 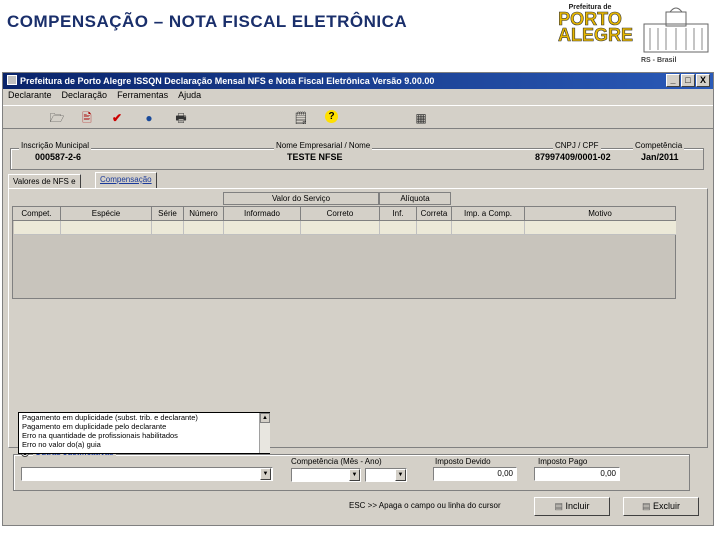 I want to click on justificativa-select, so click(x=147, y=474).